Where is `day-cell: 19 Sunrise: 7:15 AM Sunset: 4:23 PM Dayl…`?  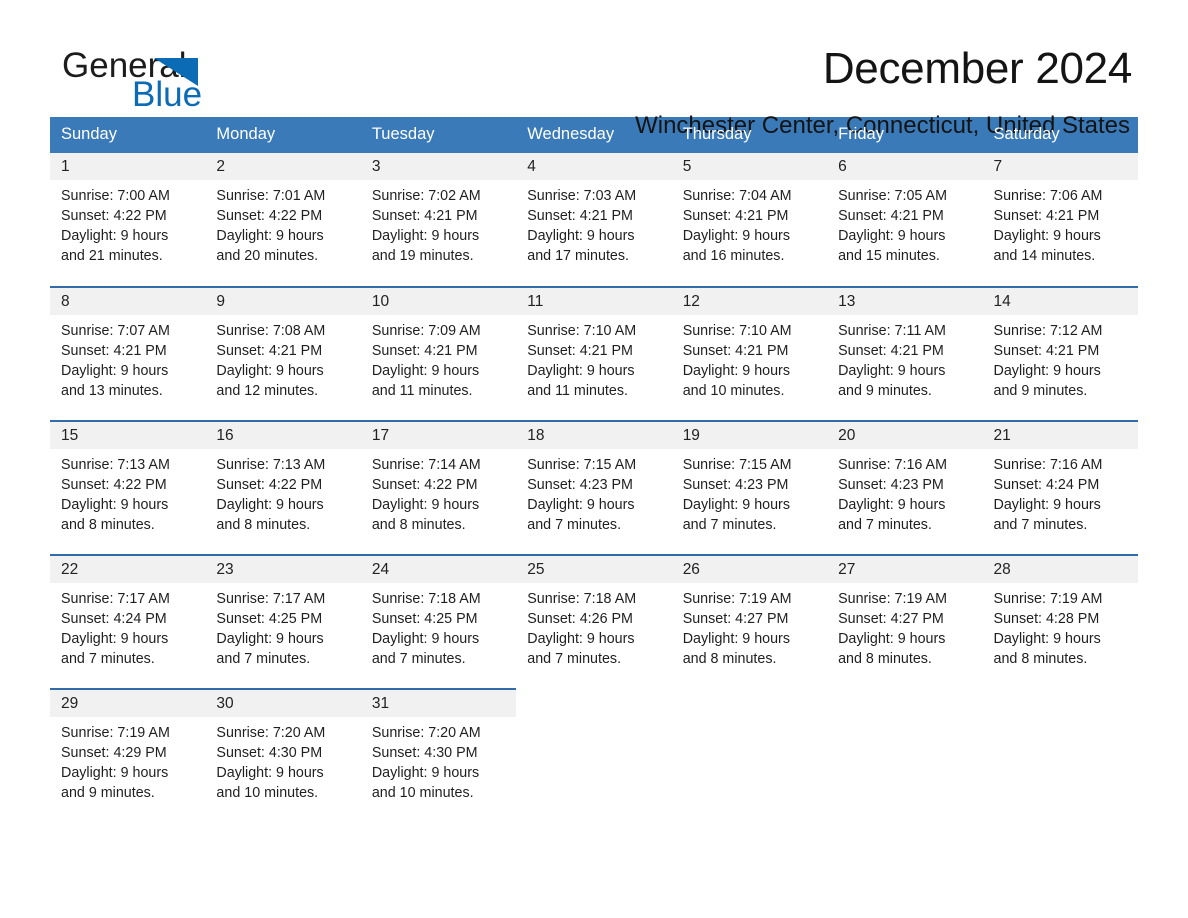
day-cell: 19 Sunrise: 7:15 AM Sunset: 4:23 PM Dayl… is located at coordinates (749, 487).